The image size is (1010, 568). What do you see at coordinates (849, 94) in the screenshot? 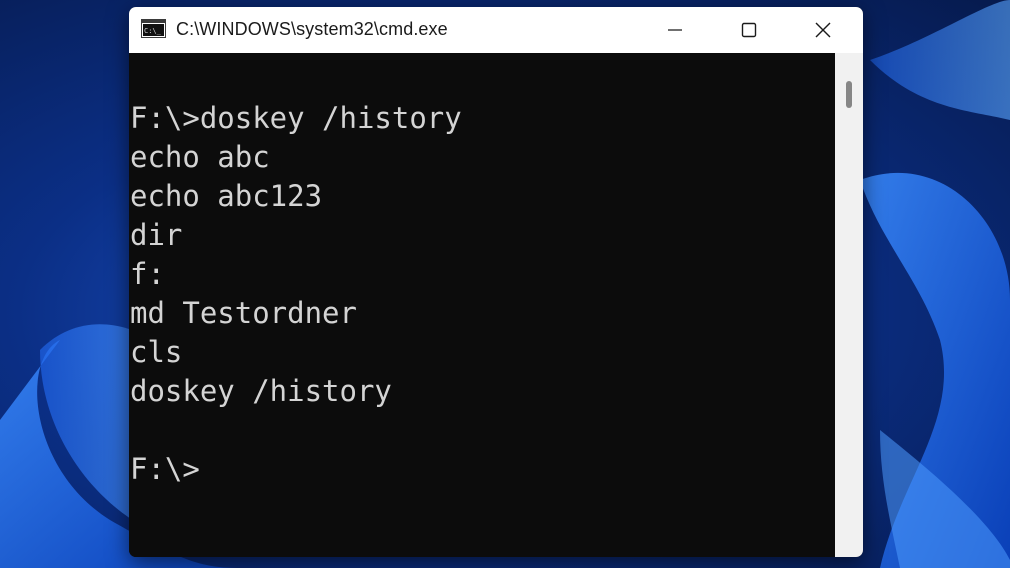
I see `scrollbar-thumb` at bounding box center [849, 94].